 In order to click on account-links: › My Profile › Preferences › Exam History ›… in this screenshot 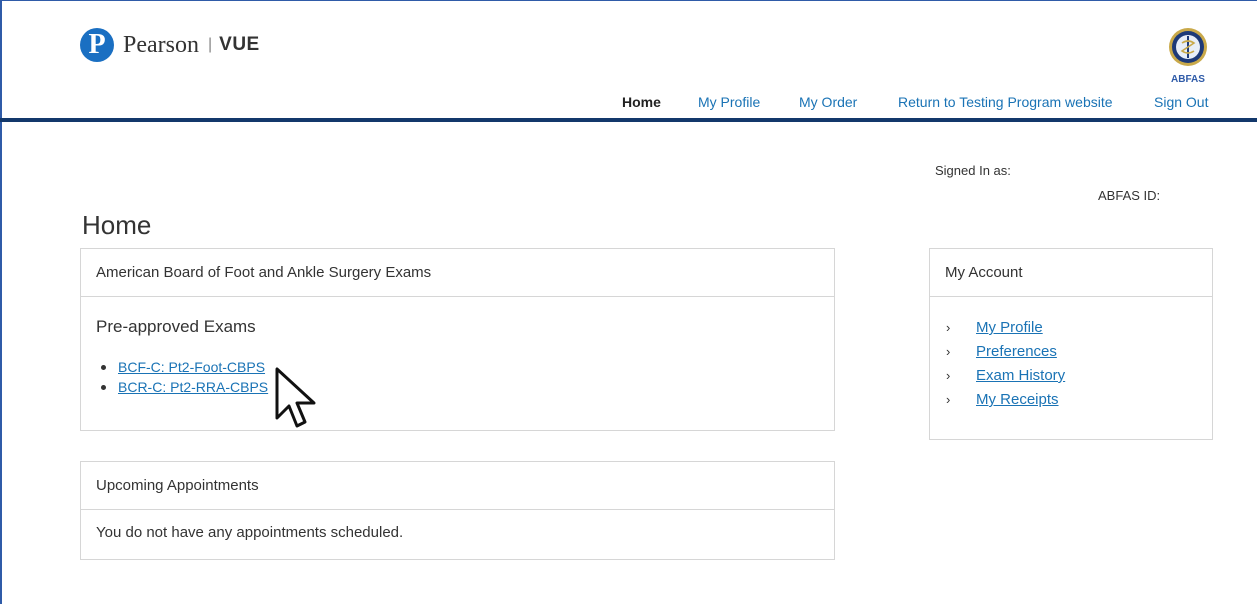, I will do `click(1005, 364)`.